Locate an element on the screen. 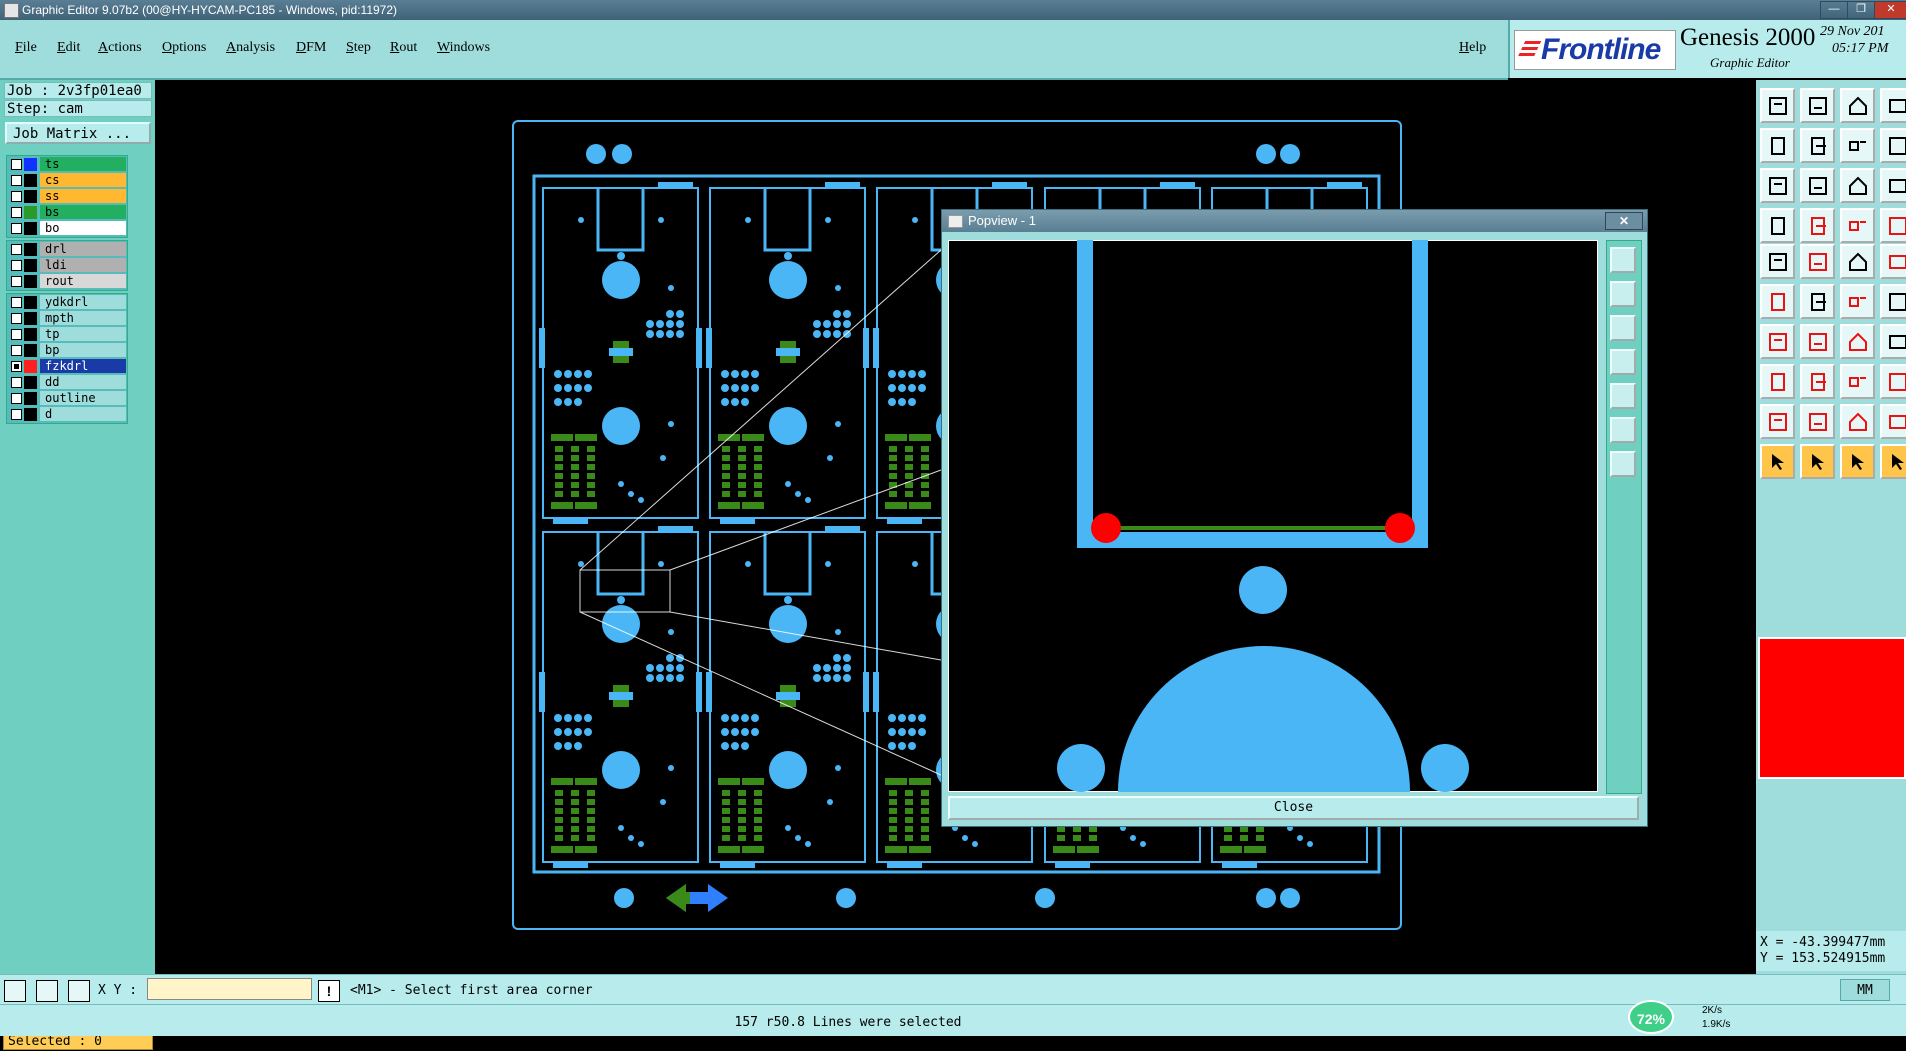 The width and height of the screenshot is (1906, 1051). pad-graph-icon is located at coordinates (1777, 301).